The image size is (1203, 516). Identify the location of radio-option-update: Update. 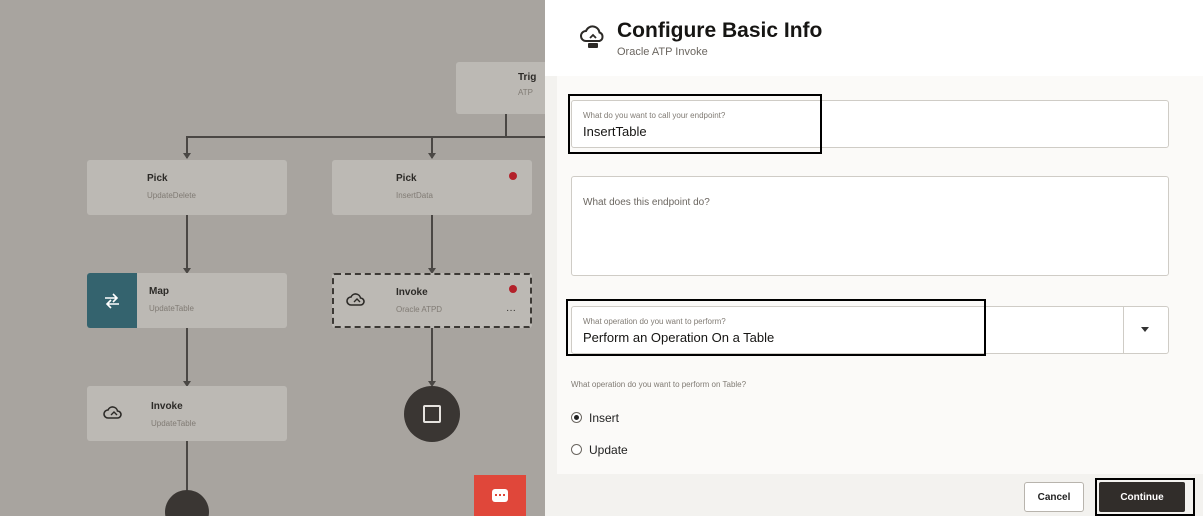
(631, 450).